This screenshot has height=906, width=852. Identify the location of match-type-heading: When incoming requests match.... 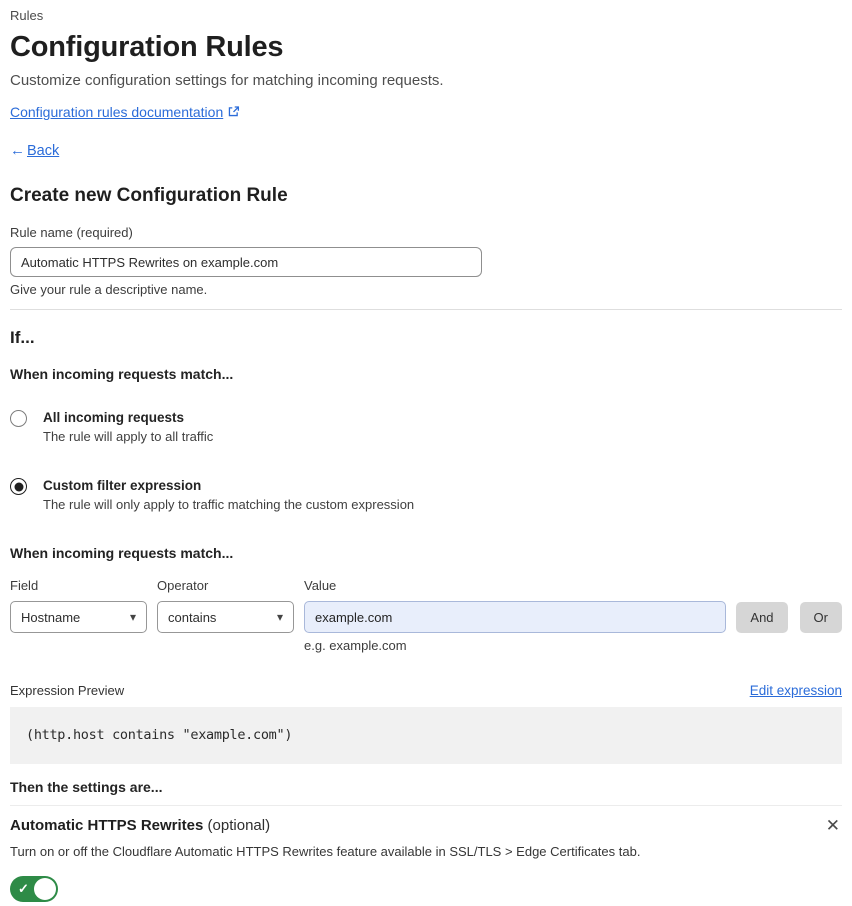
(122, 374).